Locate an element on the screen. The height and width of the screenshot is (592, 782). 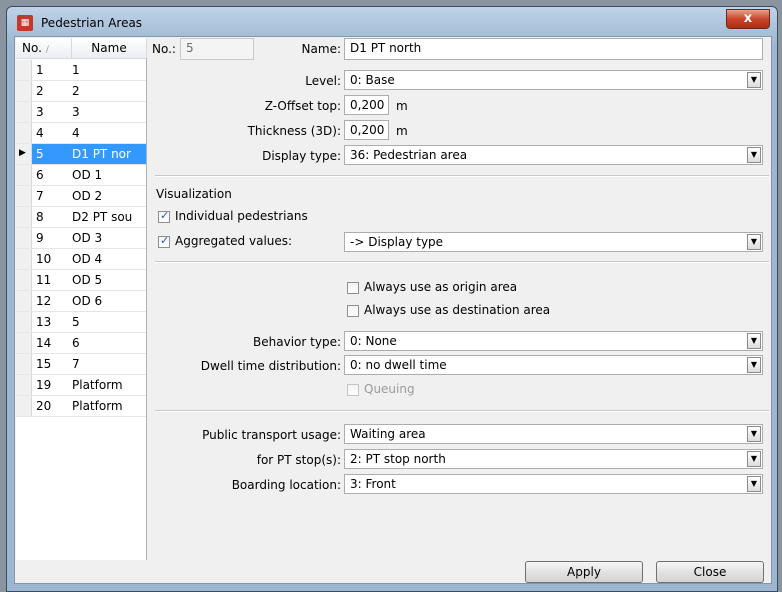
dwell-time-dropdown: 0: no dwell time ▼ is located at coordinates (553, 365).